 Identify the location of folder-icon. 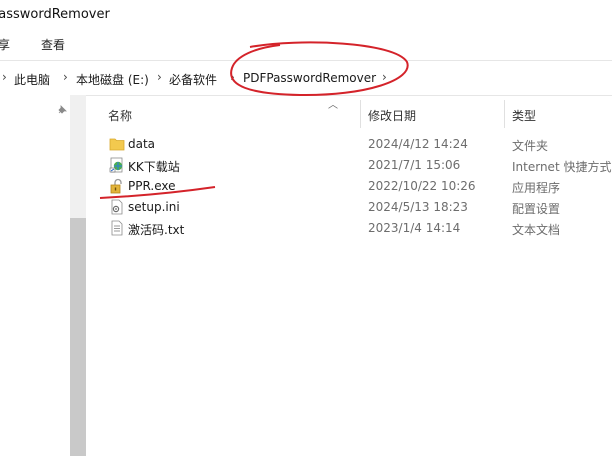
(117, 144).